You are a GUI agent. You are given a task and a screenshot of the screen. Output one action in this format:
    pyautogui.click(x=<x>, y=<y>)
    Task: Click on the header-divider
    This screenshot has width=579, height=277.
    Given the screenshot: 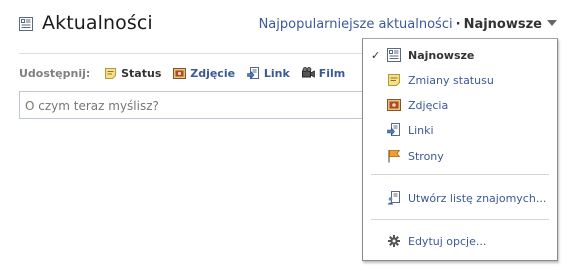 What is the action you would take?
    pyautogui.click(x=190, y=53)
    